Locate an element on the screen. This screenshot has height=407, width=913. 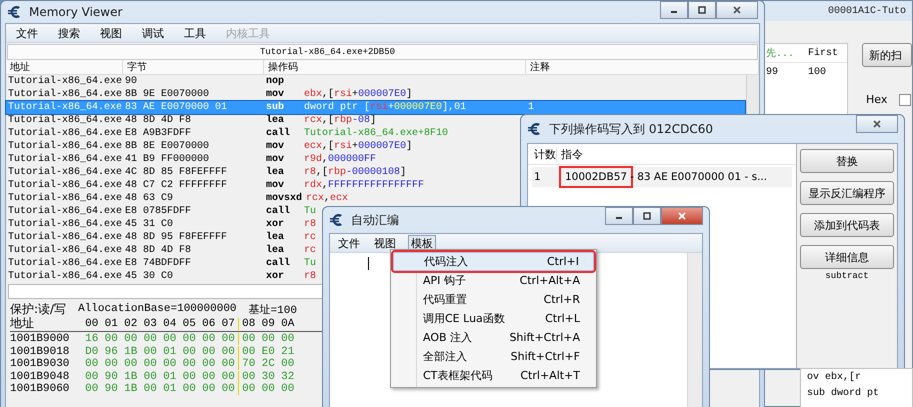
new-scan-button: 新的扫 is located at coordinates (887, 55).